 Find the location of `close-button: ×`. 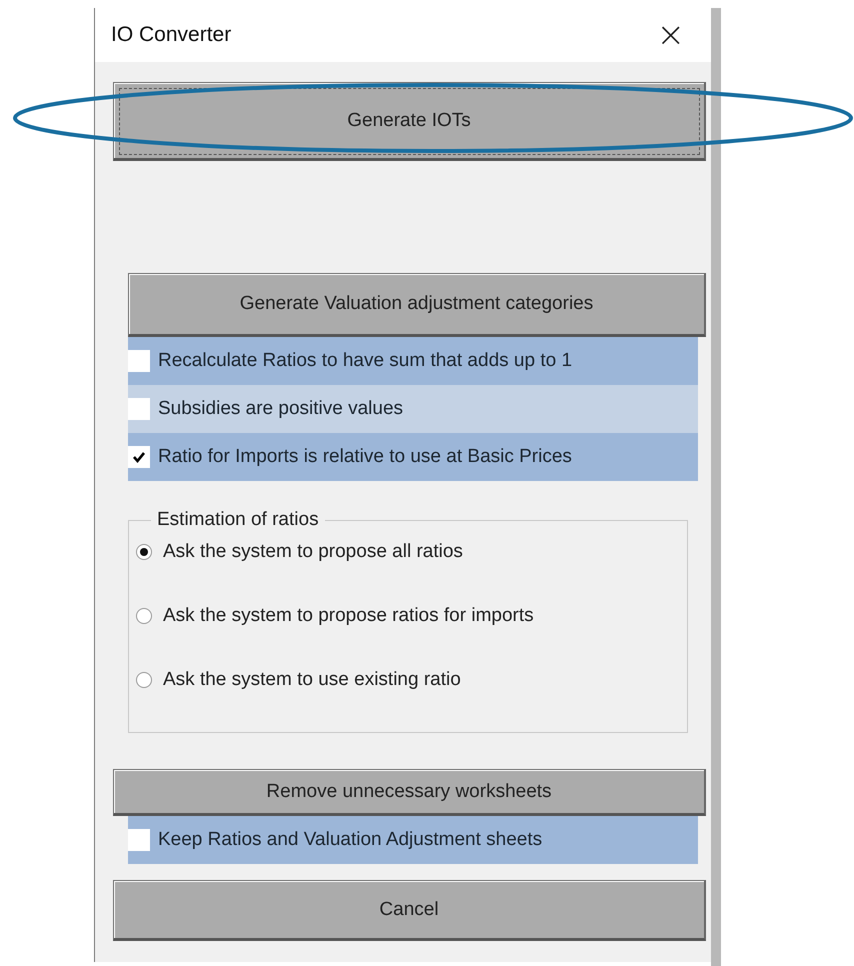

close-button: × is located at coordinates (670, 35).